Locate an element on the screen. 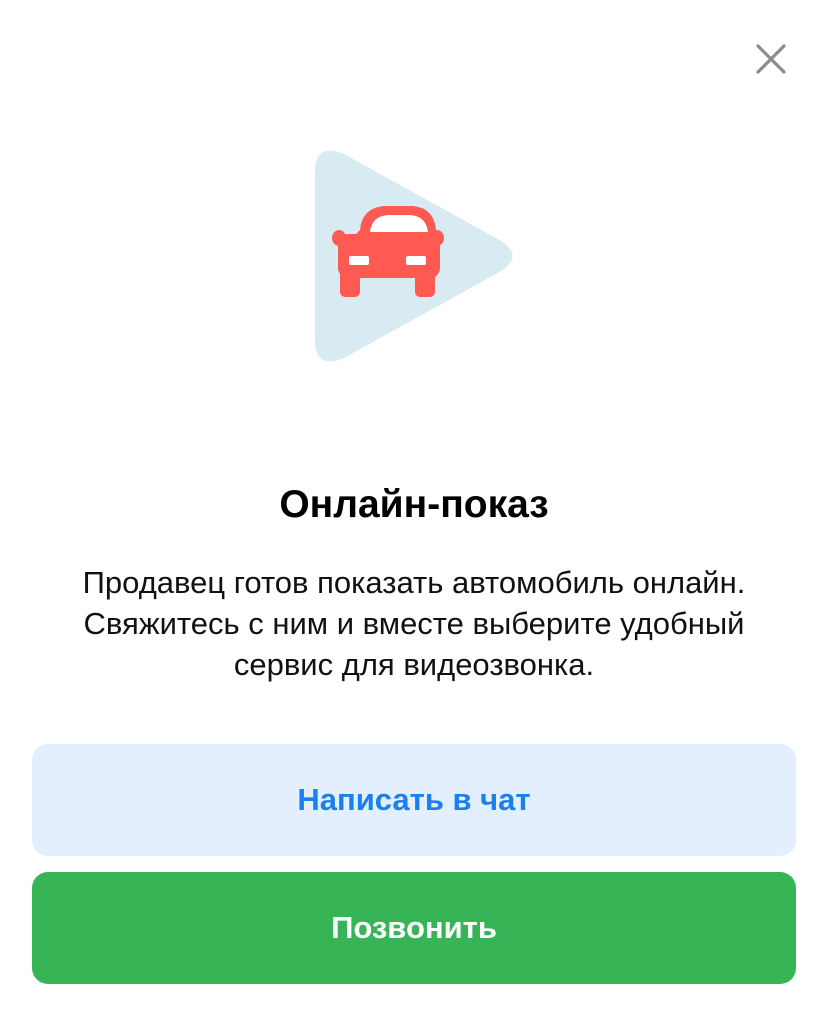  write-to-chat-label: Написать в чат is located at coordinates (414, 799).